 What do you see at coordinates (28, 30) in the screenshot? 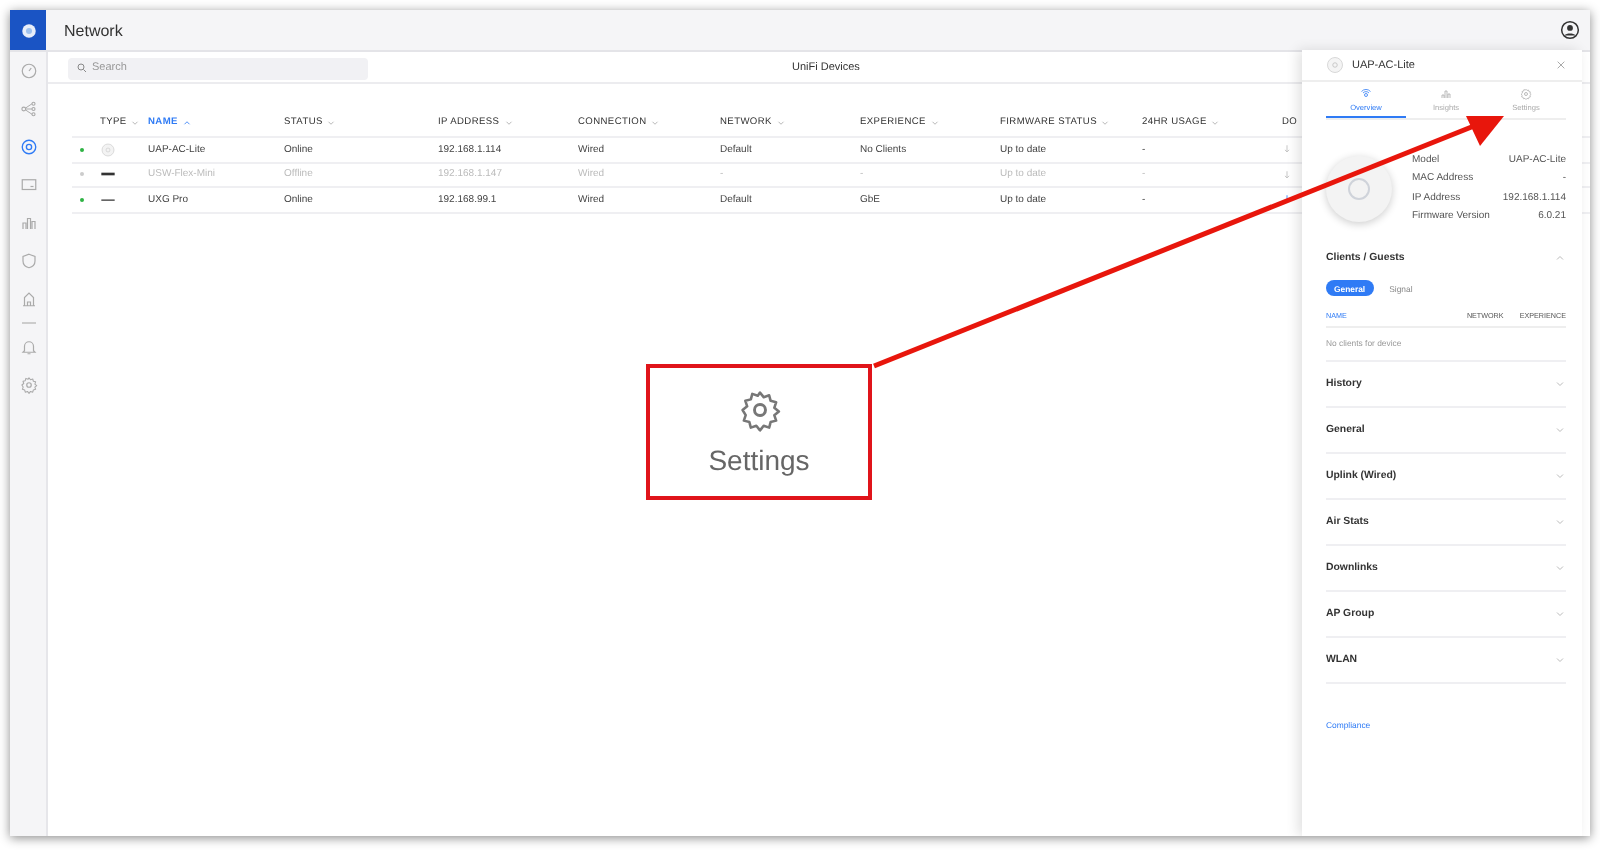
I see `app-logo` at bounding box center [28, 30].